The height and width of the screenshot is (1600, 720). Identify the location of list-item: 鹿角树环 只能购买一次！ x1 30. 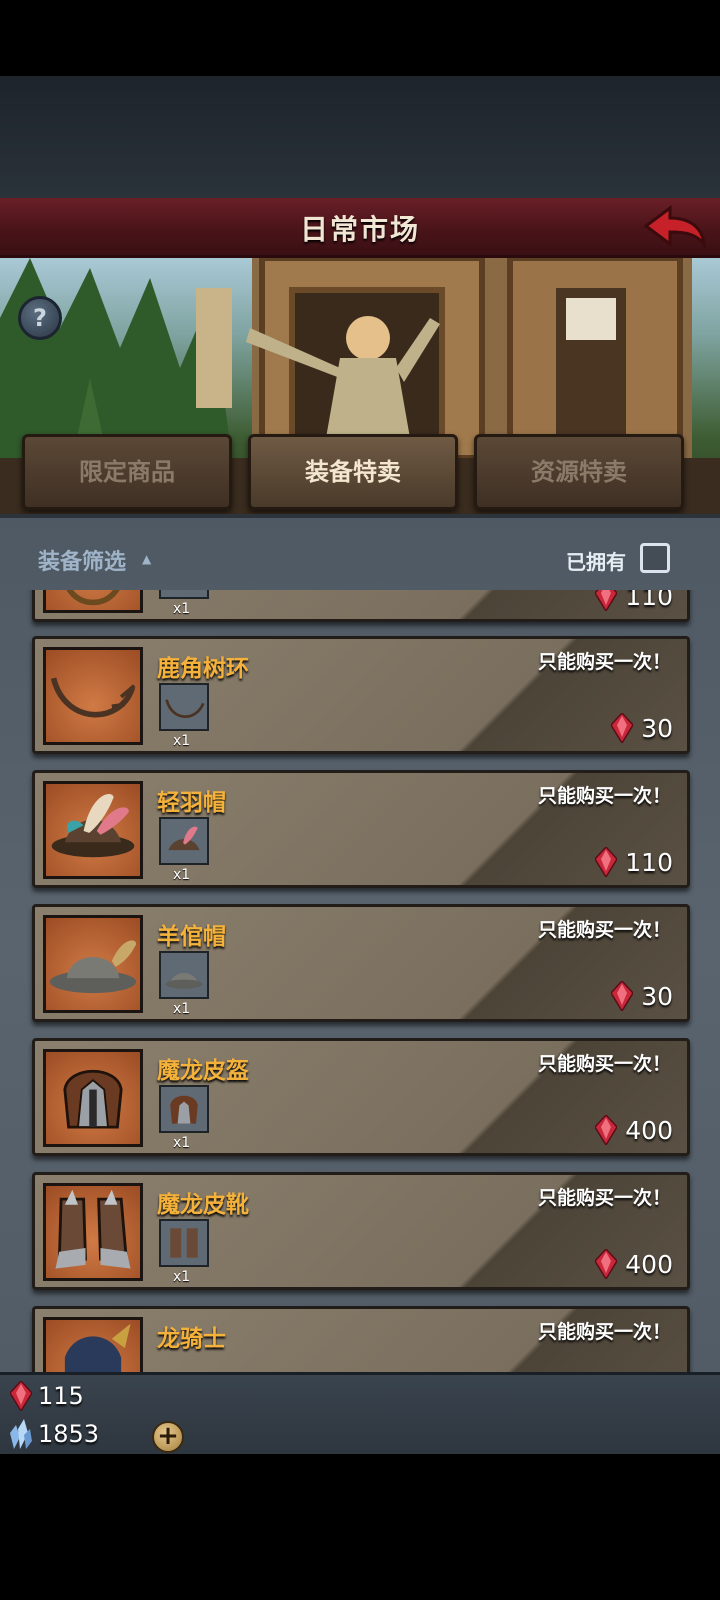
(361, 695).